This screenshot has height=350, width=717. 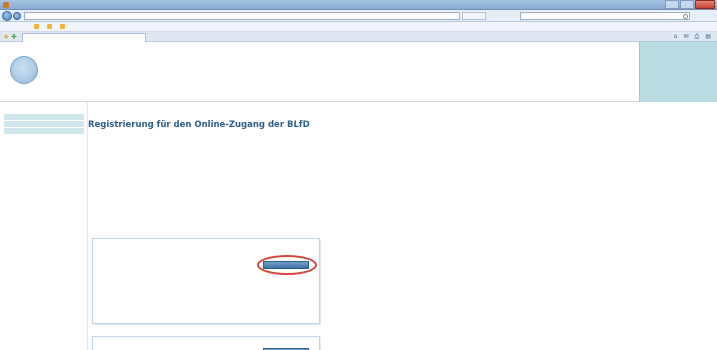 What do you see at coordinates (685, 16) in the screenshot?
I see `search-icon` at bounding box center [685, 16].